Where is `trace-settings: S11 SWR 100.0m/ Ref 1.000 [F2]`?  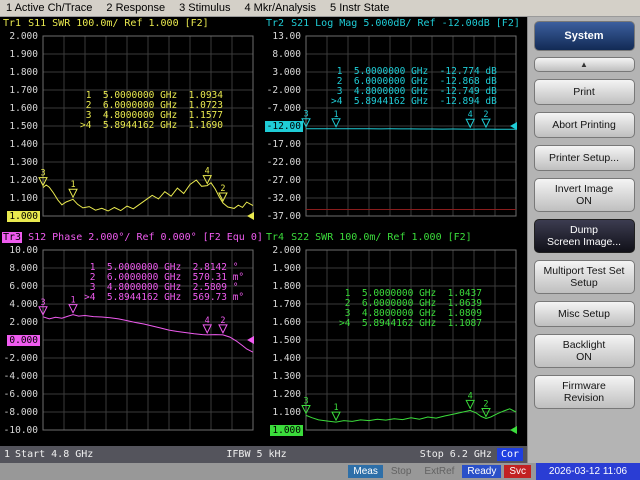
trace-settings: S11 SWR 100.0m/ Ref 1.000 [F2] is located at coordinates (115, 23).